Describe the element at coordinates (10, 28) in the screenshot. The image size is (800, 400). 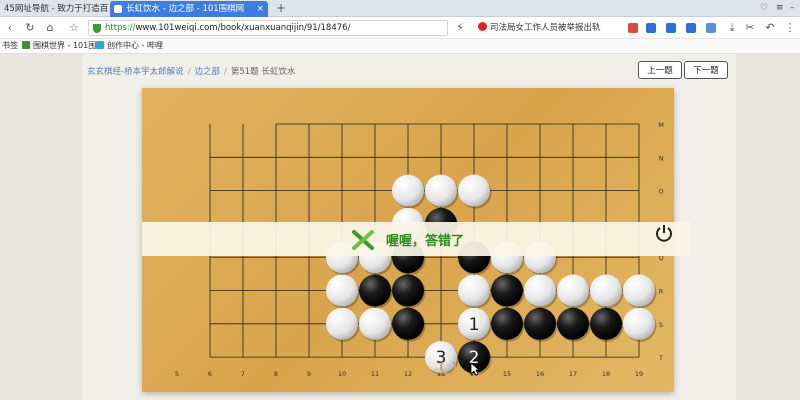
I see `back-icon: ‹` at that location.